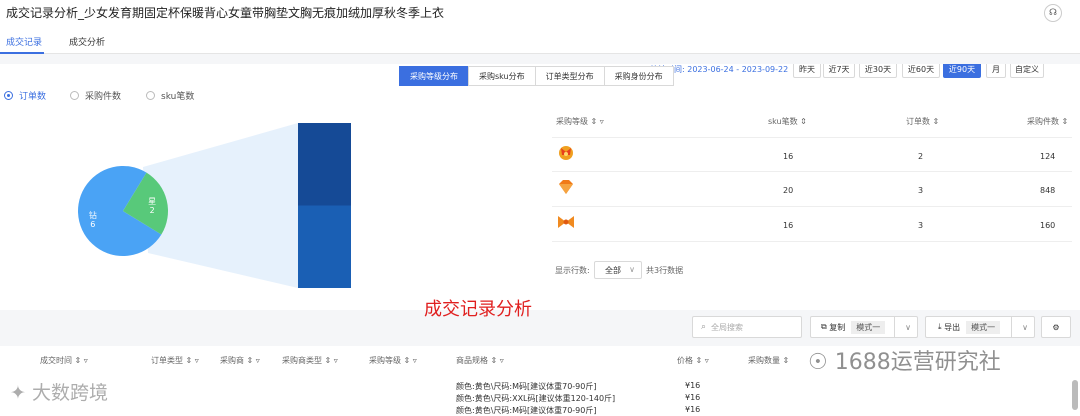 This screenshot has width=1080, height=416. Describe the element at coordinates (1048, 225) in the screenshot. I see `qty-value: 160` at that location.